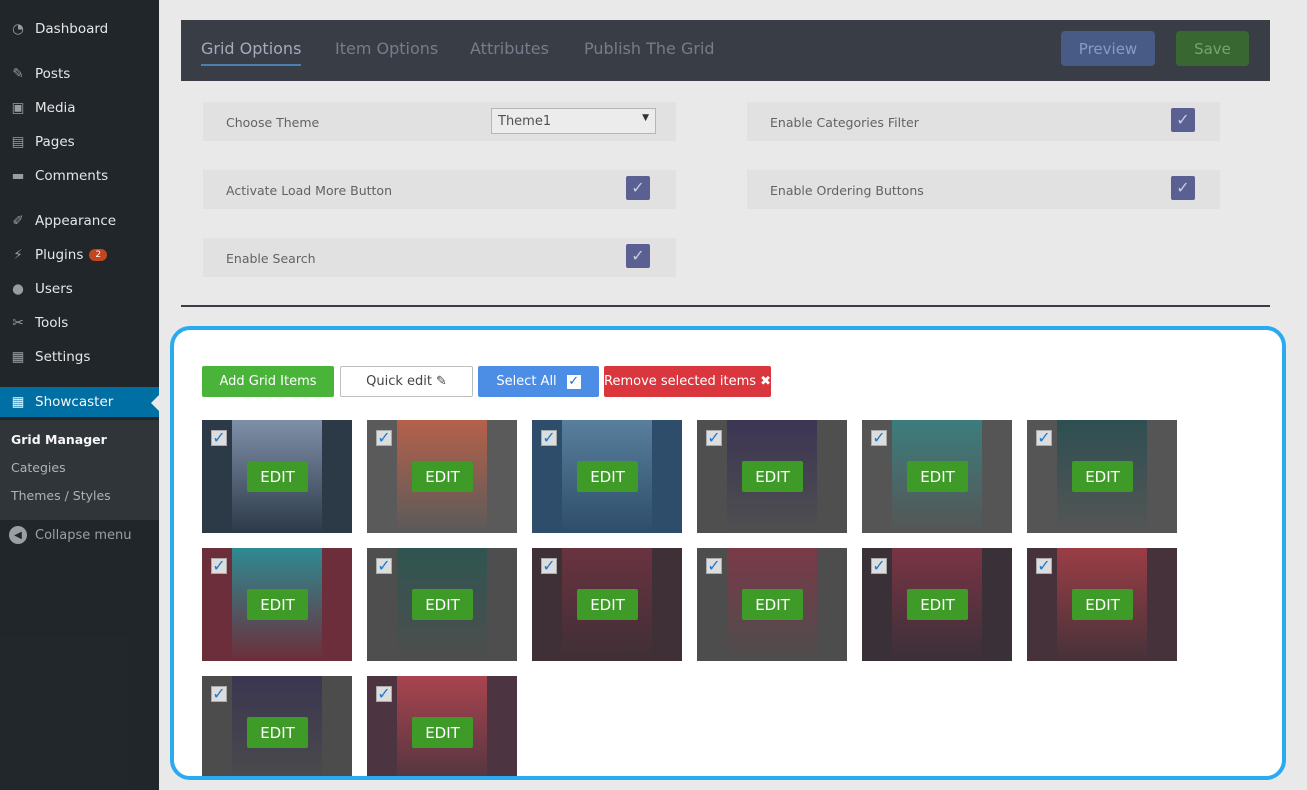 This screenshot has width=1307, height=790. What do you see at coordinates (538, 381) in the screenshot?
I see `select-all-button: Select All ✓` at bounding box center [538, 381].